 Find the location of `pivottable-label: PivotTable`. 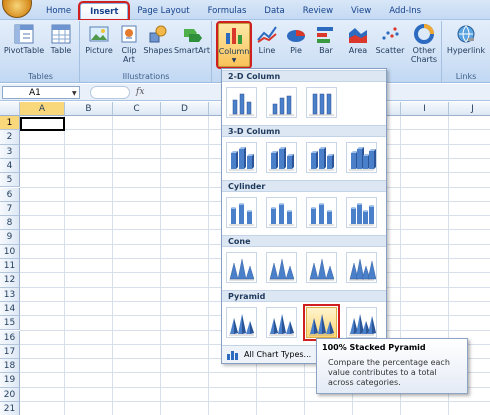

pivottable-label: PivotTable is located at coordinates (24, 50).